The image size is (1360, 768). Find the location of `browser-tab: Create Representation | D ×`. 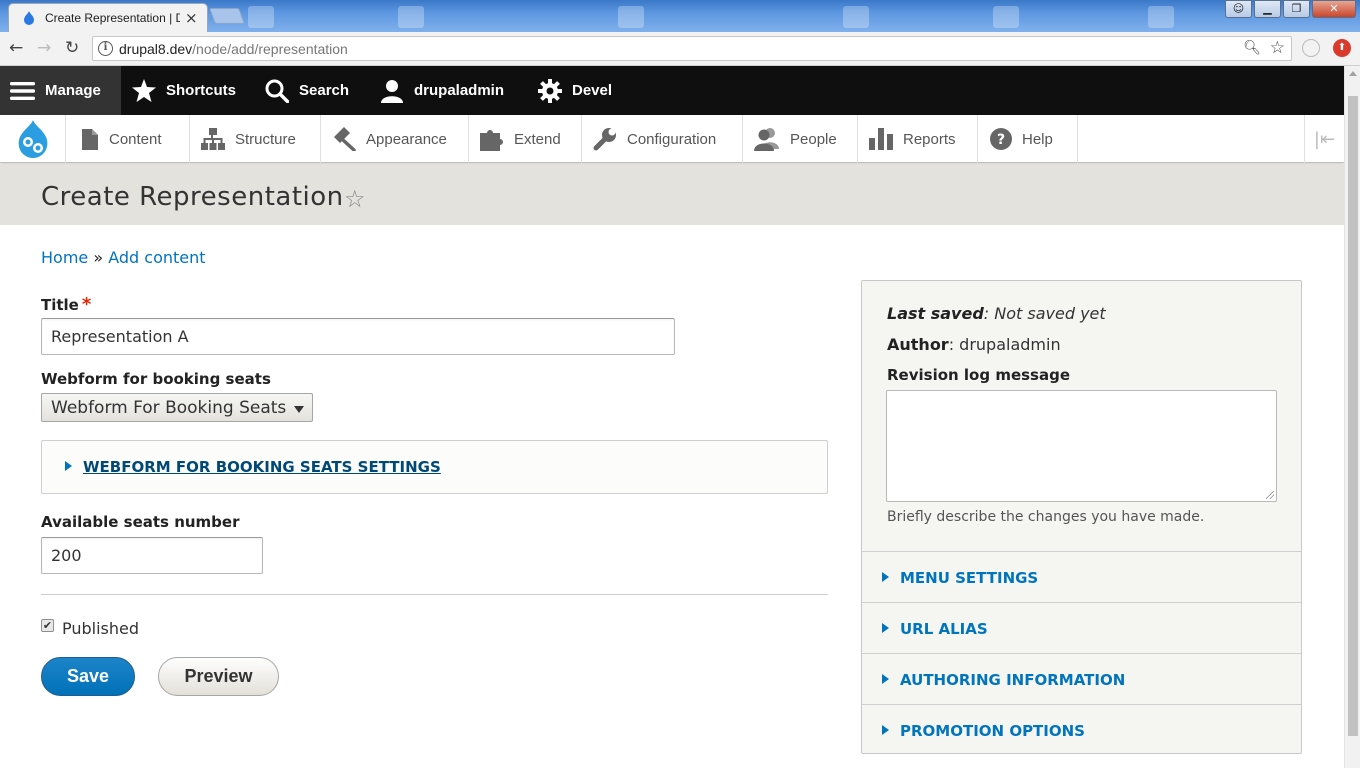

browser-tab: Create Representation | D × is located at coordinates (108, 17).